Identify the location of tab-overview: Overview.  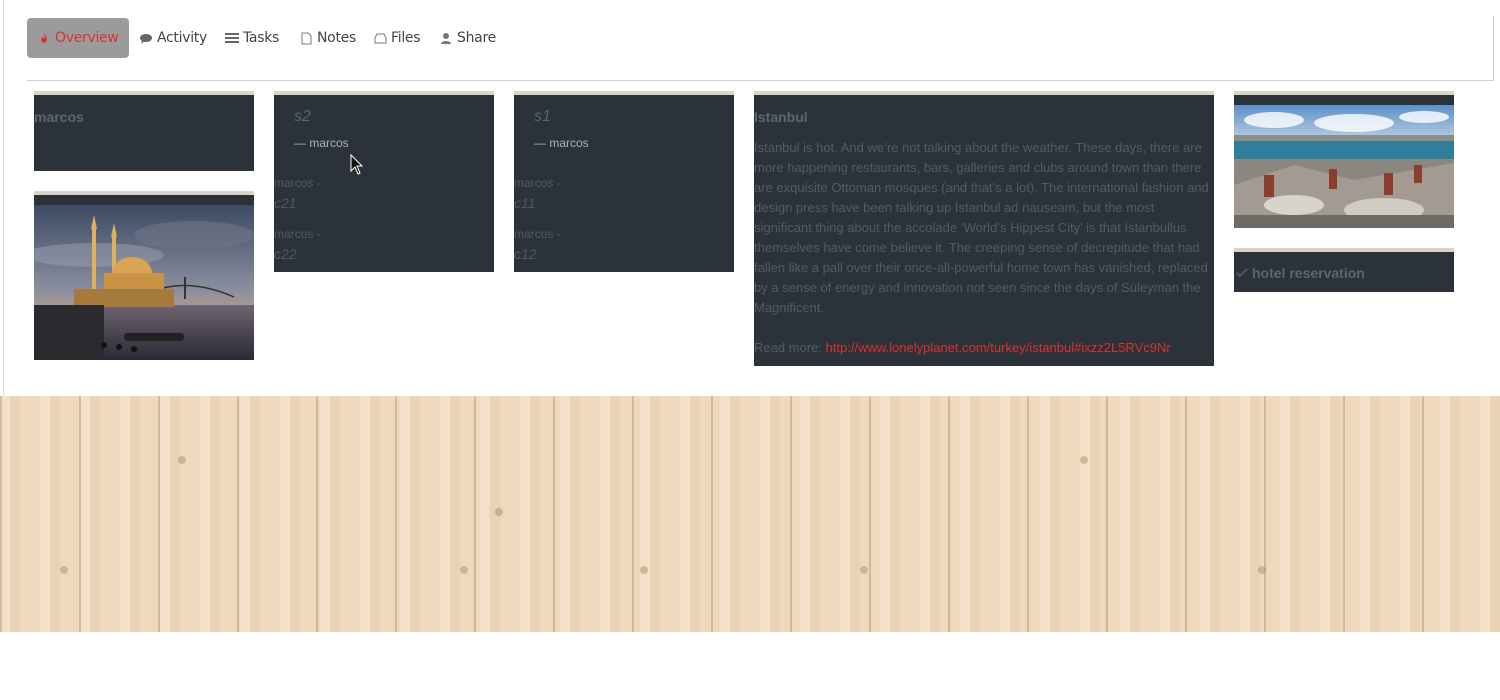
(78, 38).